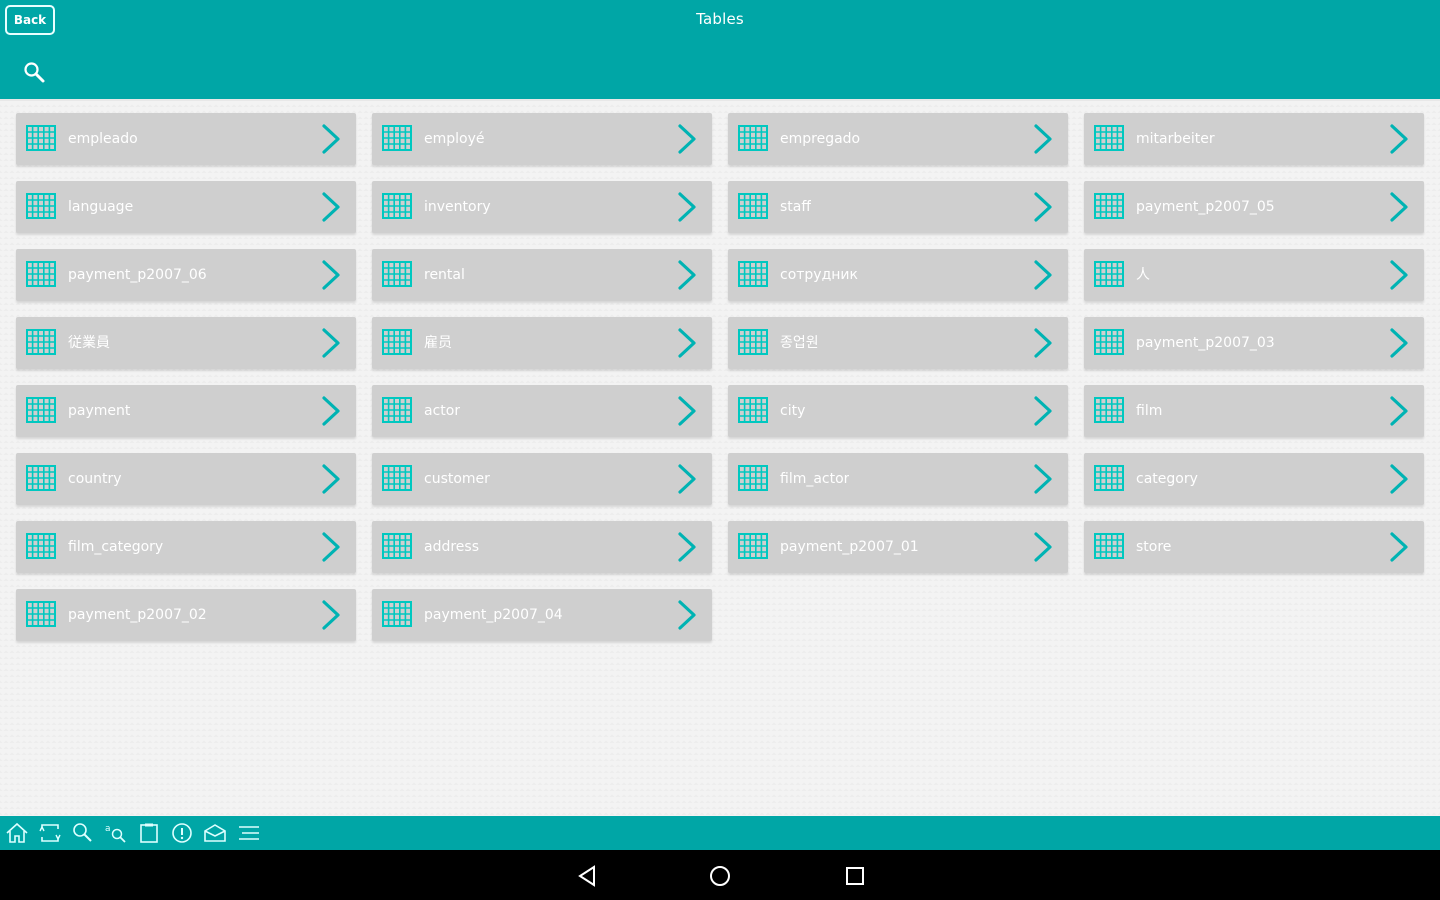 The height and width of the screenshot is (900, 1440). Describe the element at coordinates (542, 479) in the screenshot. I see `table-item: customer` at that location.